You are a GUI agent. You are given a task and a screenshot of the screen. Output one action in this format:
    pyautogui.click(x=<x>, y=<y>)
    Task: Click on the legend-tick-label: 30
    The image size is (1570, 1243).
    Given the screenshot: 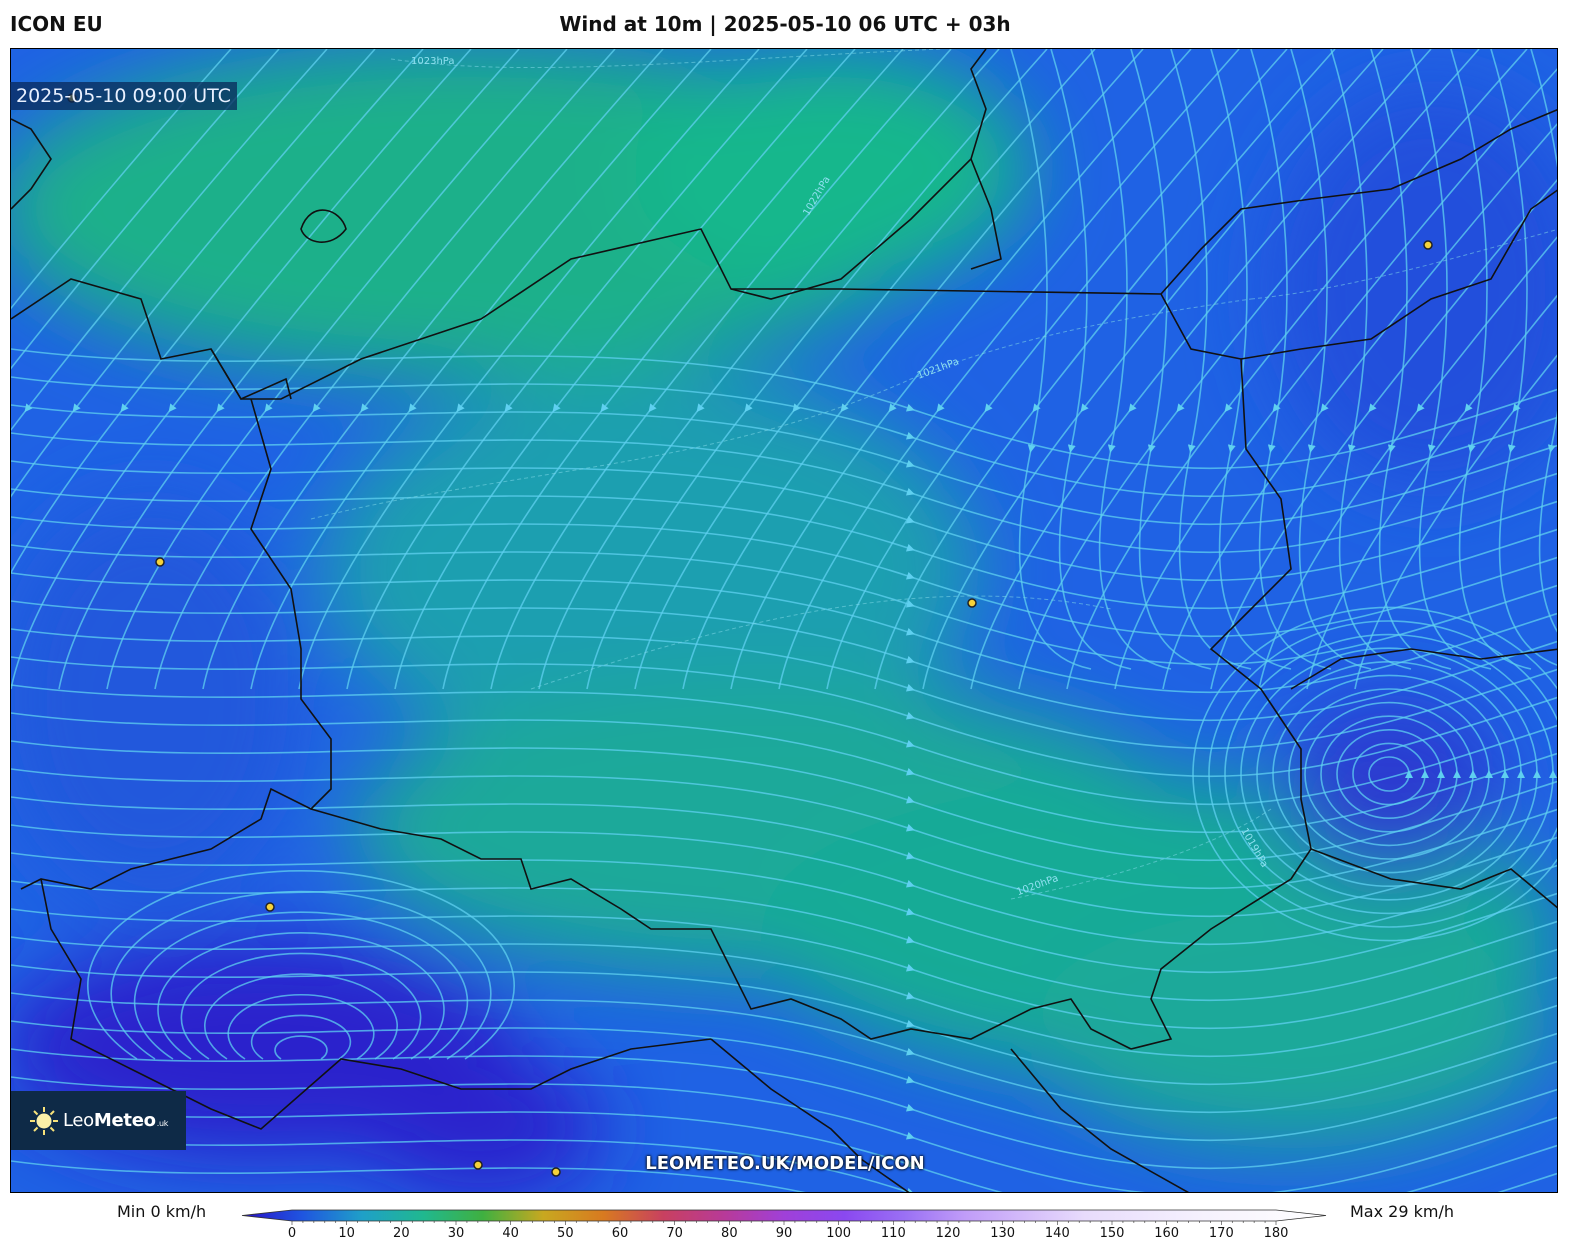 What is the action you would take?
    pyautogui.click(x=456, y=1233)
    